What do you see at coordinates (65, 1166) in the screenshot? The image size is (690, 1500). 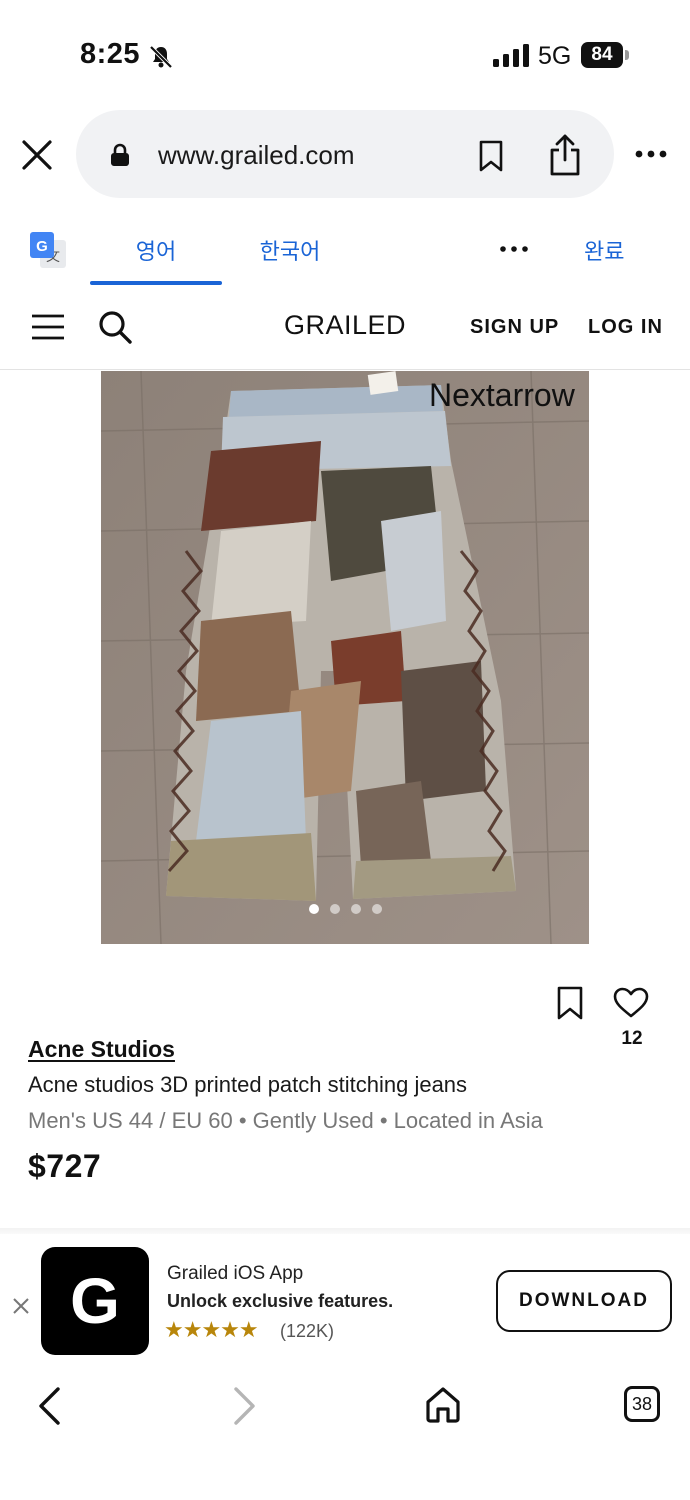 I see `product-price: $727` at bounding box center [65, 1166].